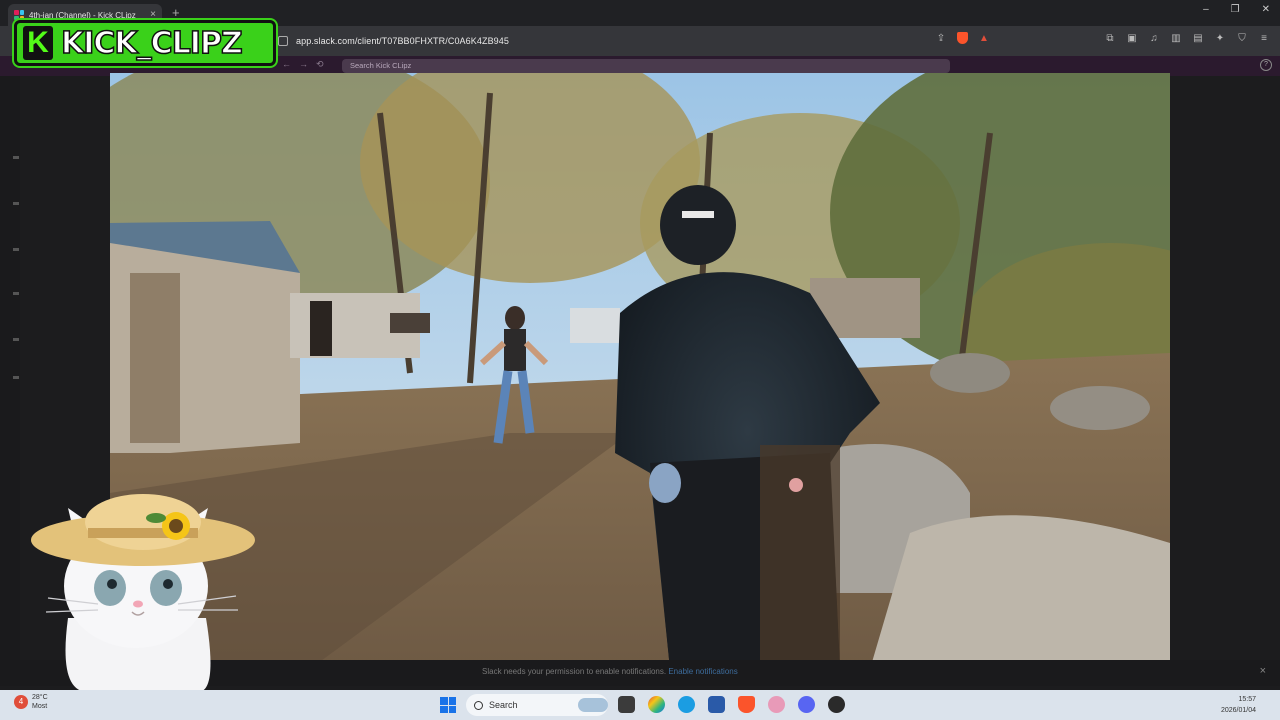 Image resolution: width=1280 pixels, height=720 pixels. Describe the element at coordinates (10, 381) in the screenshot. I see `slack-workspace-rail` at that location.